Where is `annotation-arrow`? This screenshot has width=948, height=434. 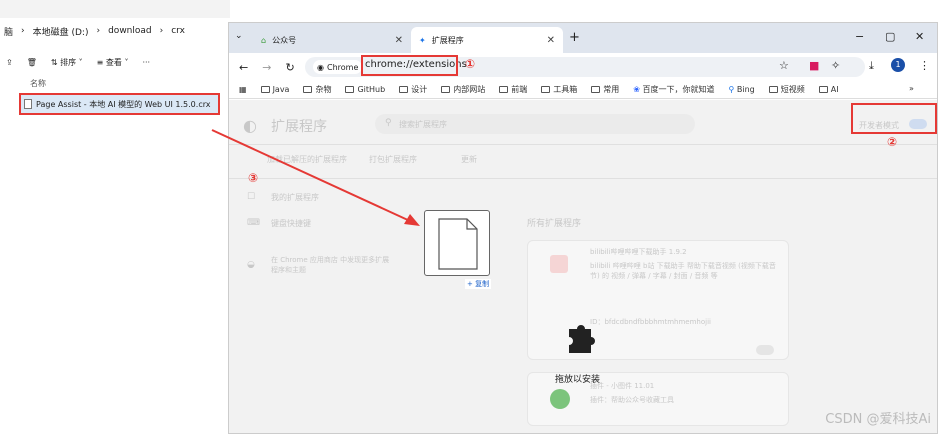 annotation-arrow is located at coordinates (315, 177).